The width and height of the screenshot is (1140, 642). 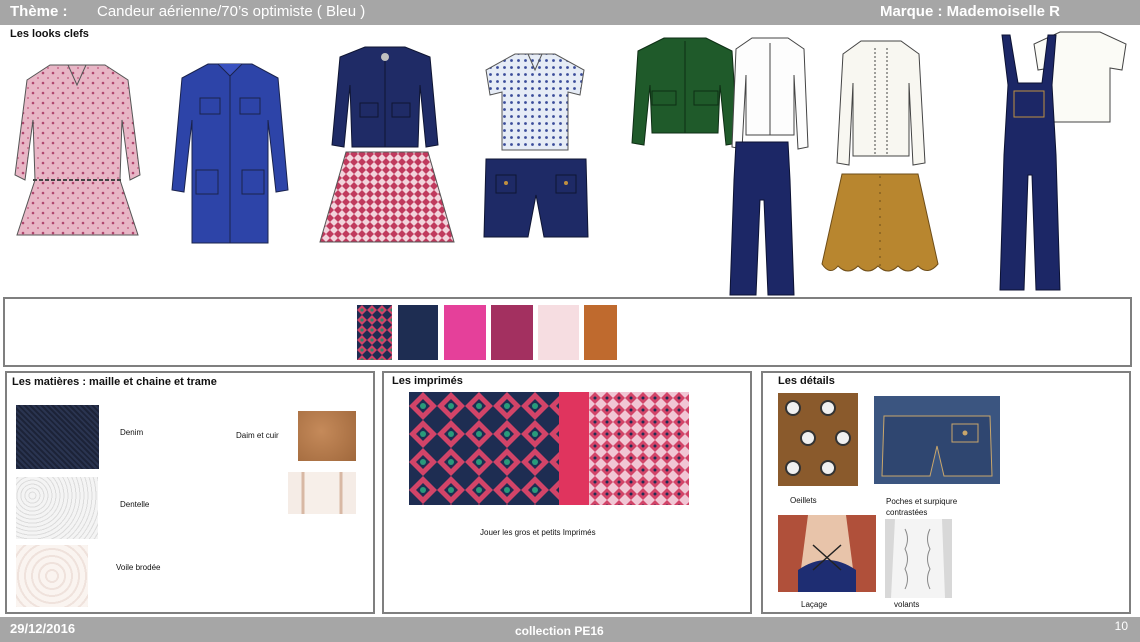 I want to click on material-lace-label: Dentelle, so click(x=135, y=504).